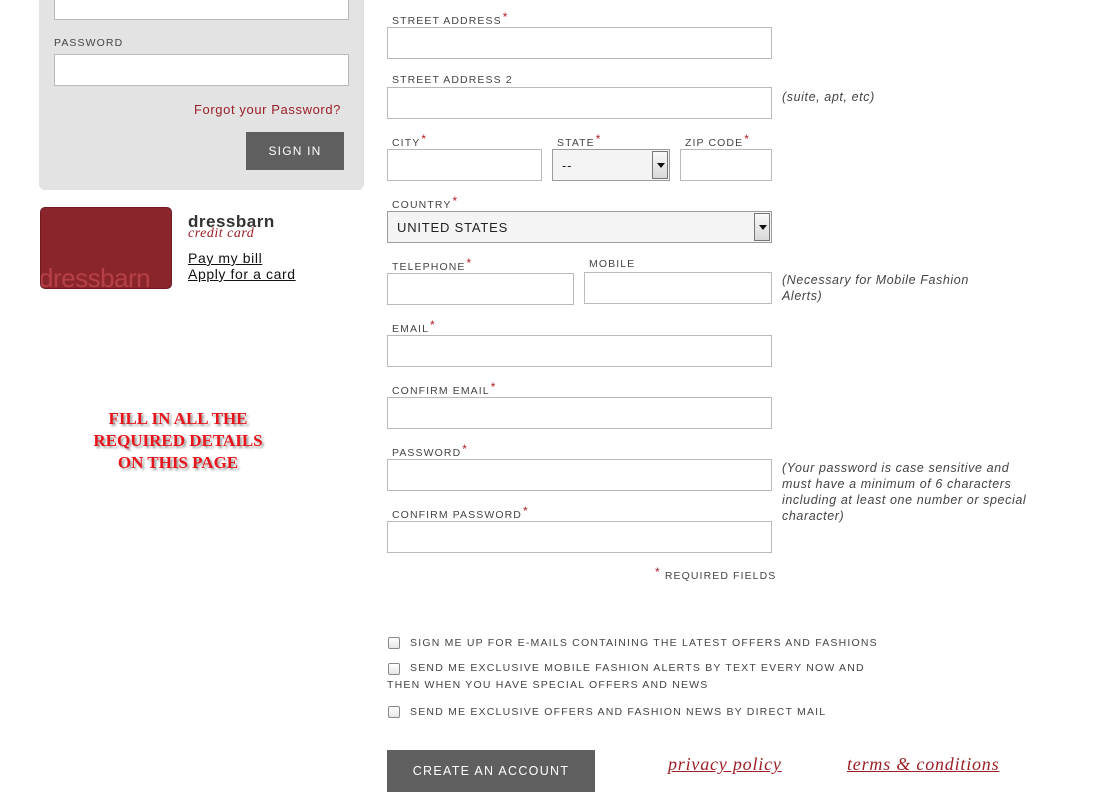 The height and width of the screenshot is (806, 1104). Describe the element at coordinates (725, 764) in the screenshot. I see `privacy-policy-link: privacy policy` at that location.